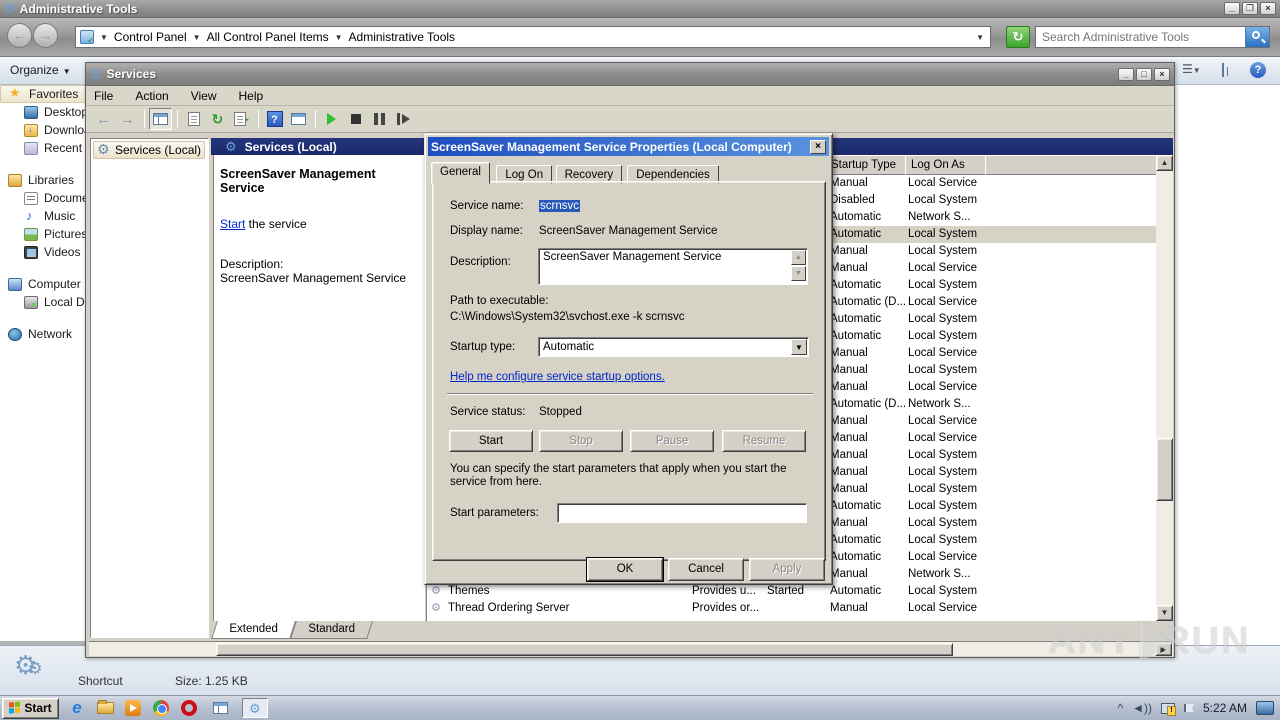 This screenshot has width=1280, height=720. I want to click on services-minimize-button: _, so click(1126, 74).